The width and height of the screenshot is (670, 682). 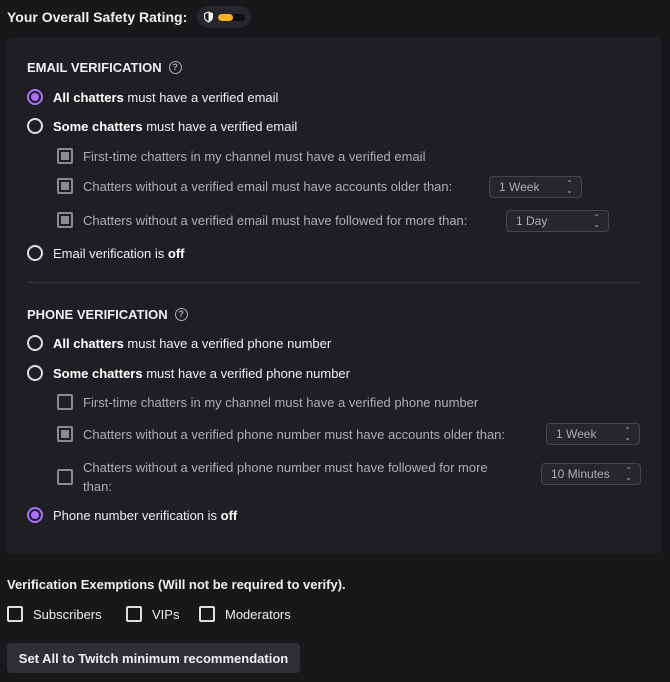 What do you see at coordinates (105, 253) in the screenshot?
I see `email-option-off: Email verification is off` at bounding box center [105, 253].